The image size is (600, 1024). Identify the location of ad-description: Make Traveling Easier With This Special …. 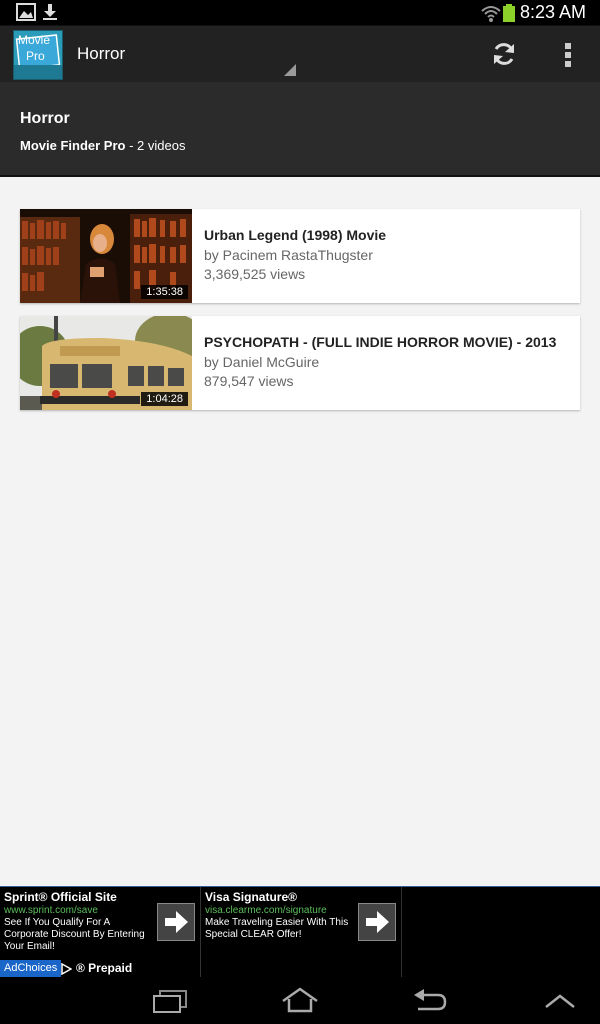
(277, 928).